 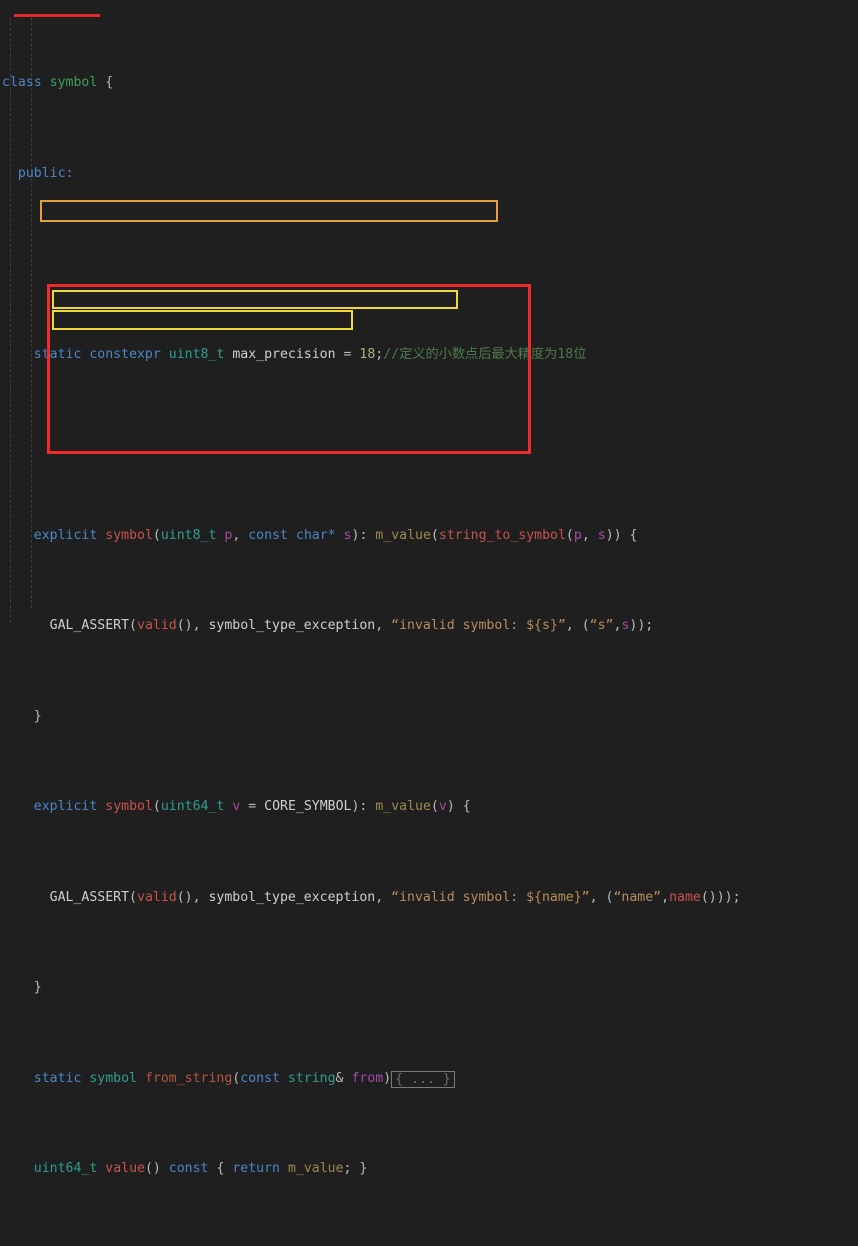 What do you see at coordinates (284, 354) in the screenshot?
I see `identifier-max-precision: max_precision` at bounding box center [284, 354].